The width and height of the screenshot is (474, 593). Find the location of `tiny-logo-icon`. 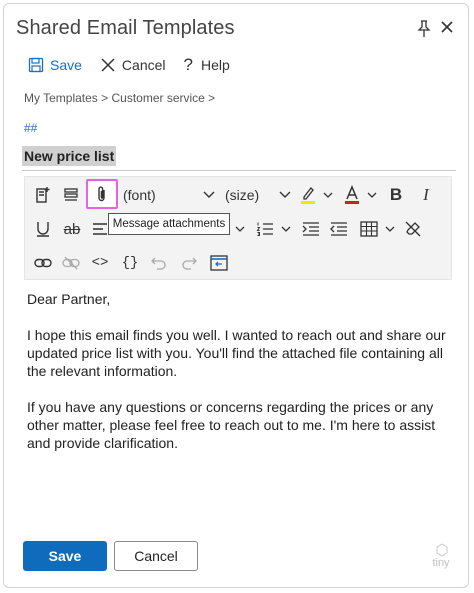

tiny-logo-icon is located at coordinates (442, 550).